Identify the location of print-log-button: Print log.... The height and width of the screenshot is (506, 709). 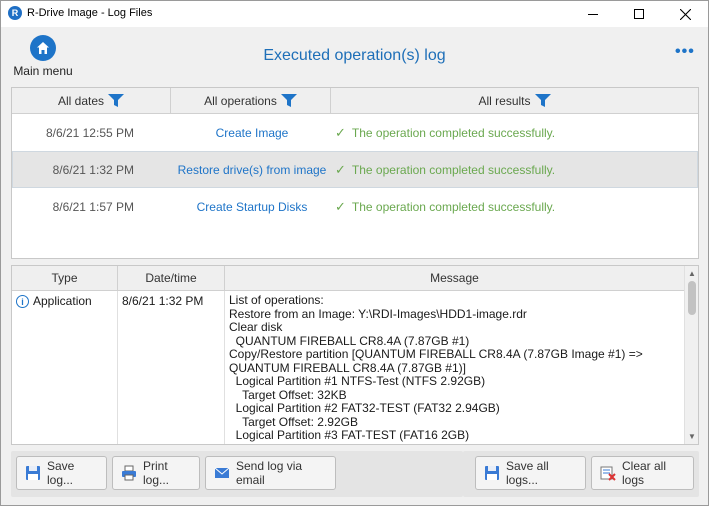
(156, 473).